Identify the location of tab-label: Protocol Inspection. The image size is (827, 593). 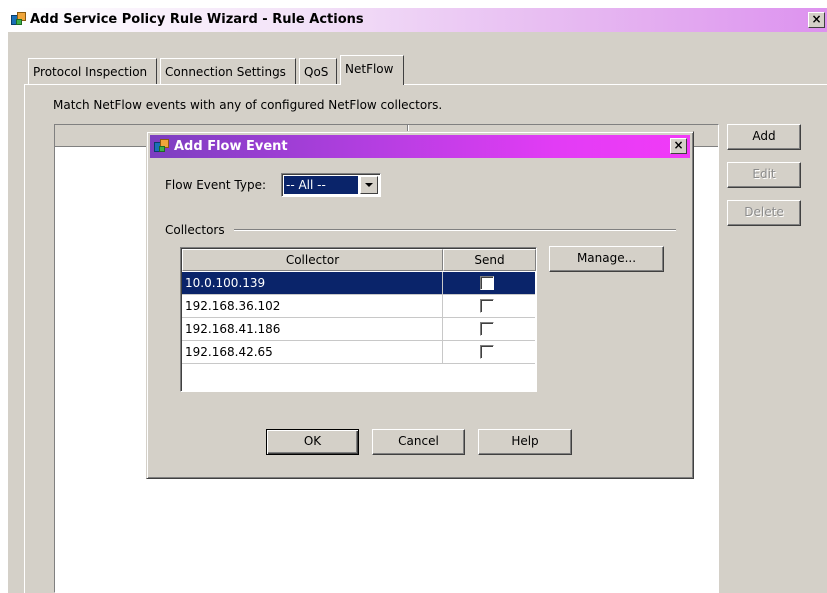
(90, 72).